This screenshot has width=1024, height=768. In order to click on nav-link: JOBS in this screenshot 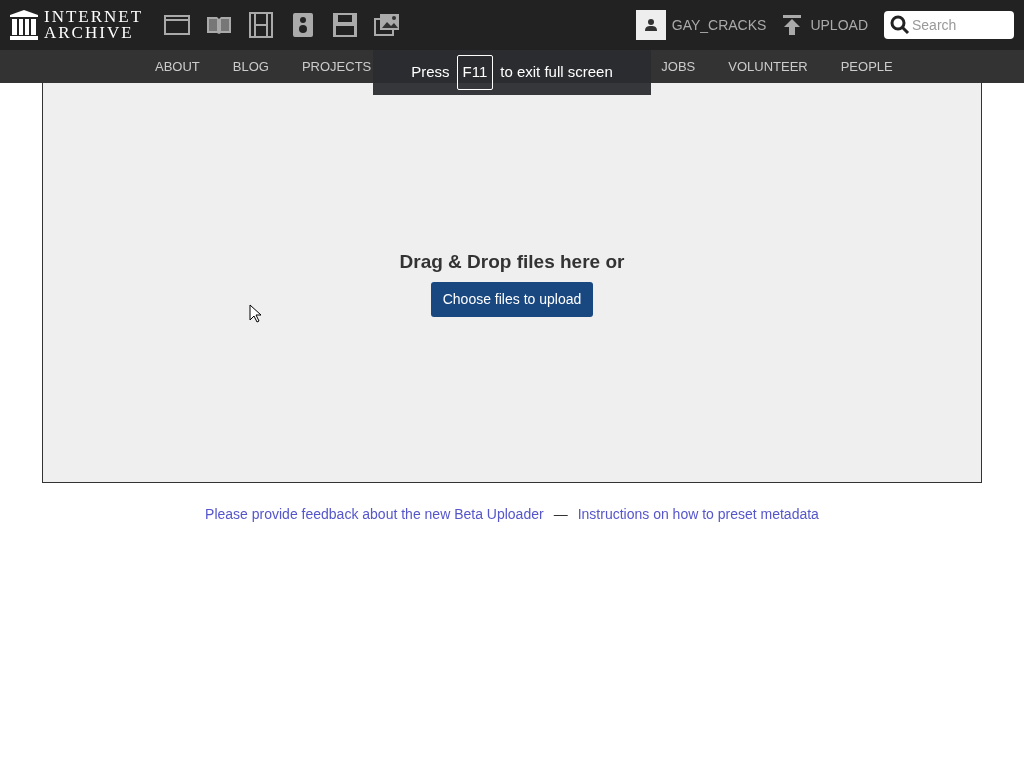, I will do `click(678, 66)`.